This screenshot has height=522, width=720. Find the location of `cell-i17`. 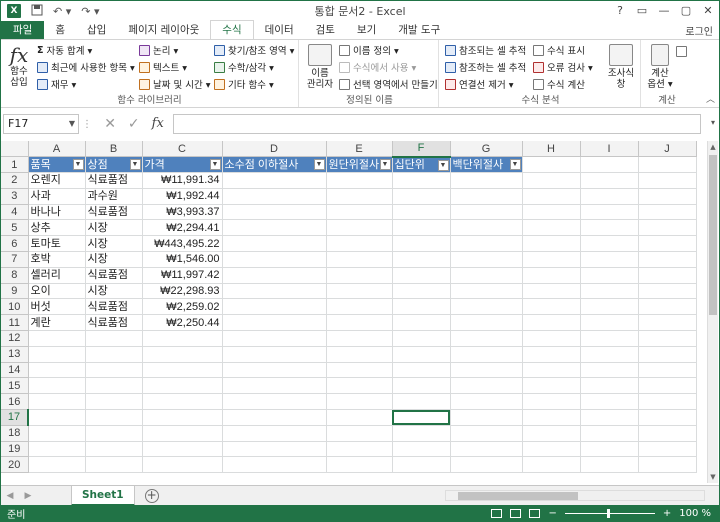

cell-i17 is located at coordinates (609, 417).